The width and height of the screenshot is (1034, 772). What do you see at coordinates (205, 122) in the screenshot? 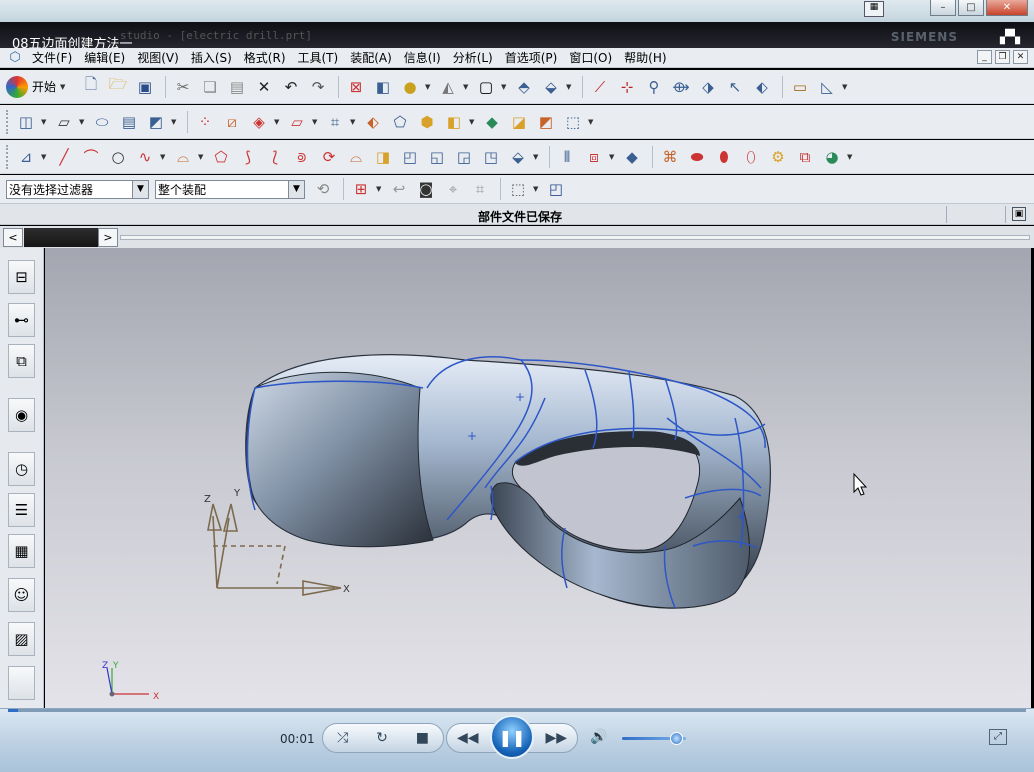
I see `through-points-icon: ⁘` at bounding box center [205, 122].